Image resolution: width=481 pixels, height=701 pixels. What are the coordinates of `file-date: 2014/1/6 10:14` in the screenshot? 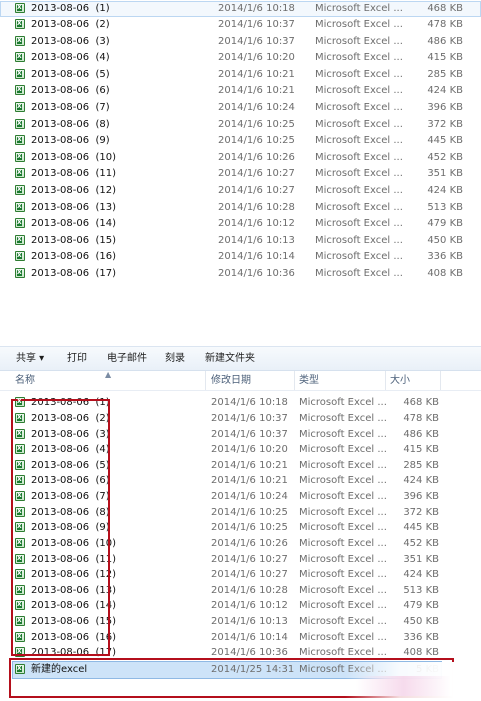 It's located at (249, 637).